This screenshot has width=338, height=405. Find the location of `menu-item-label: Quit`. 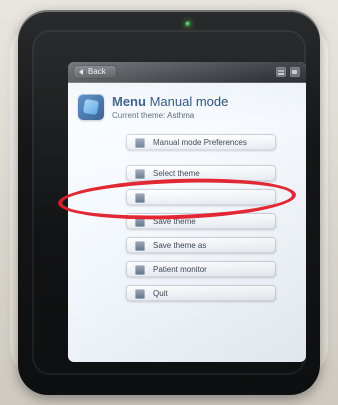

menu-item-label: Quit is located at coordinates (160, 293).